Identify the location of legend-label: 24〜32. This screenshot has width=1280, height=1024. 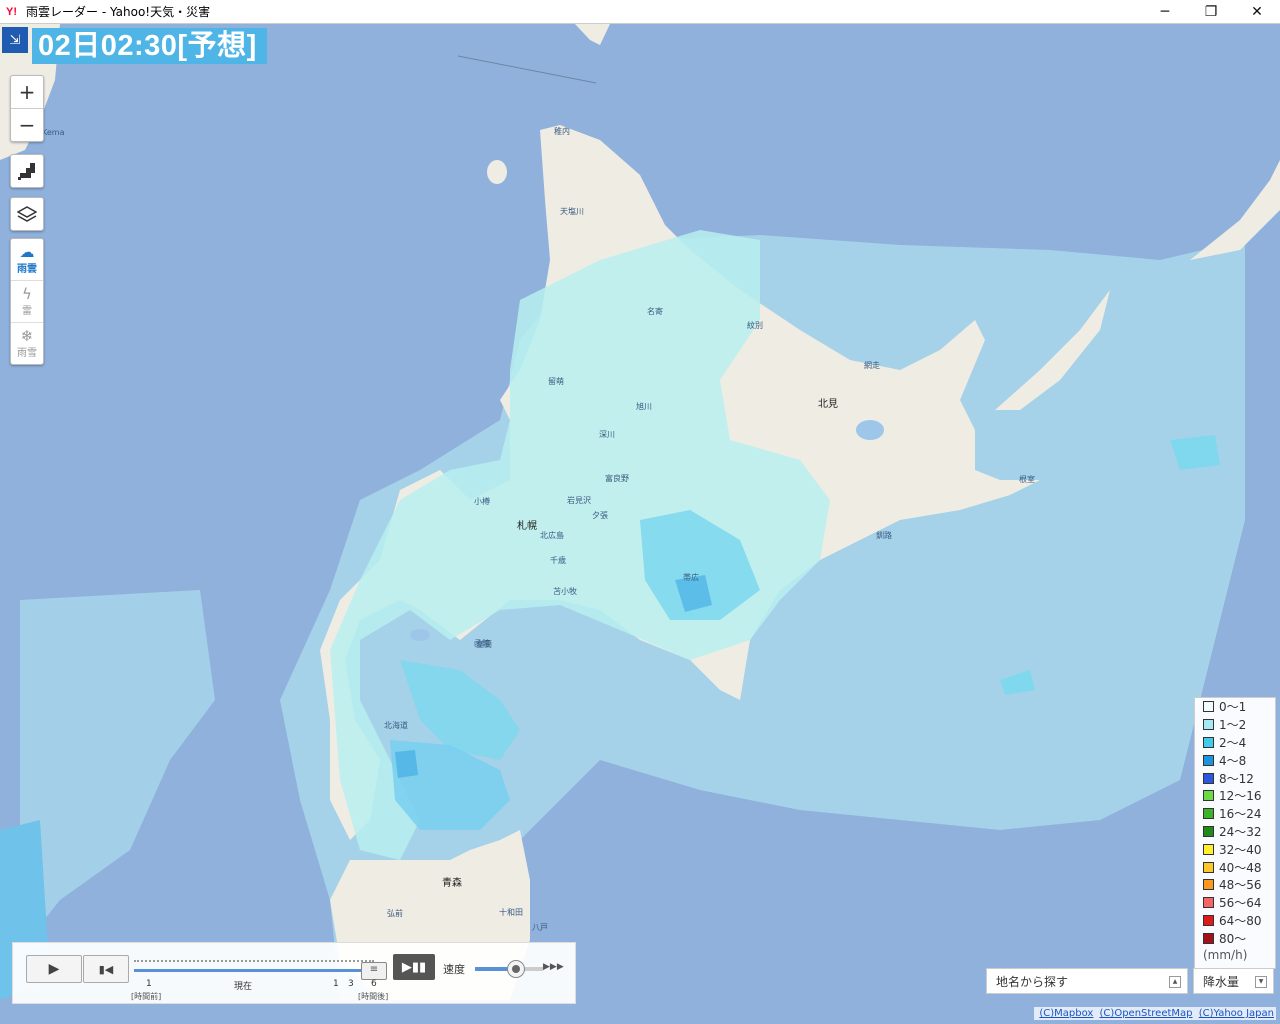
(1240, 831).